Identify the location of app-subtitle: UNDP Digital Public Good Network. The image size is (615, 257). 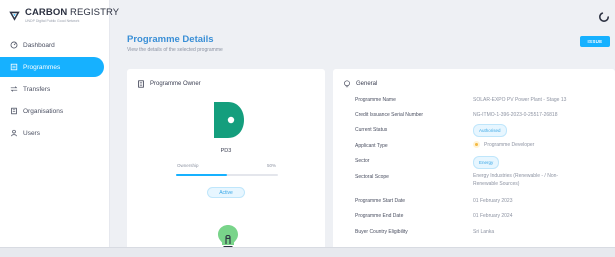
(52, 21).